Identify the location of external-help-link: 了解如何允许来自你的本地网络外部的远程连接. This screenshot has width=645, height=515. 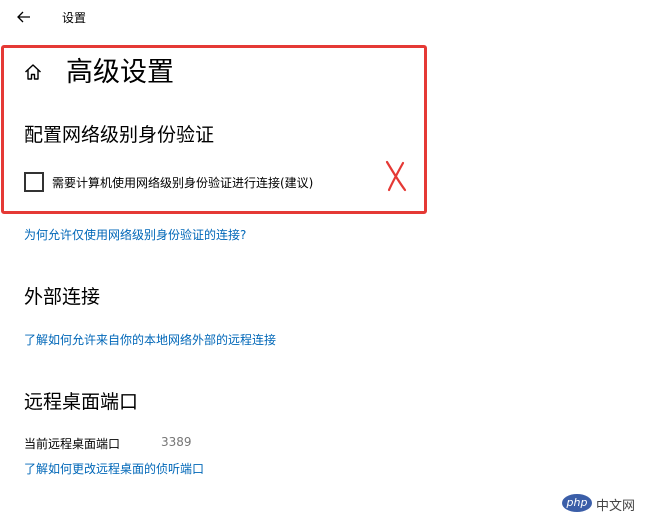
(150, 339).